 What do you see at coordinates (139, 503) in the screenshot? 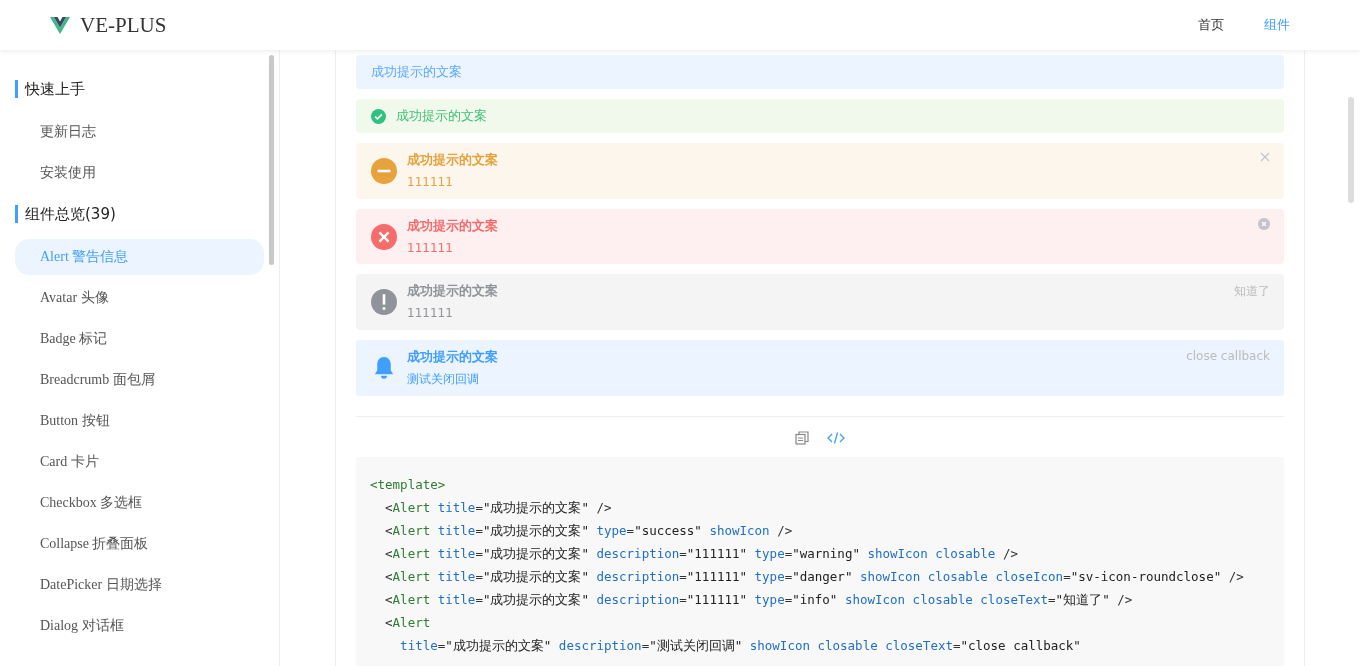
I see `sidebar-item: Checkbox 多选框` at bounding box center [139, 503].